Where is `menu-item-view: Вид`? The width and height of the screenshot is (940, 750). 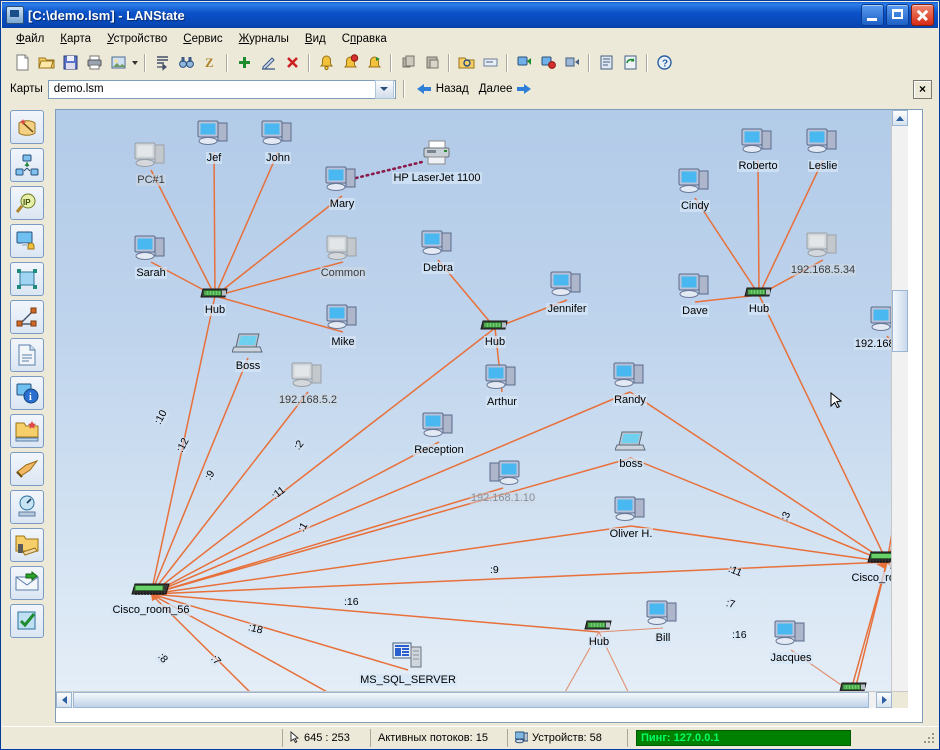 menu-item-view: Вид is located at coordinates (315, 39).